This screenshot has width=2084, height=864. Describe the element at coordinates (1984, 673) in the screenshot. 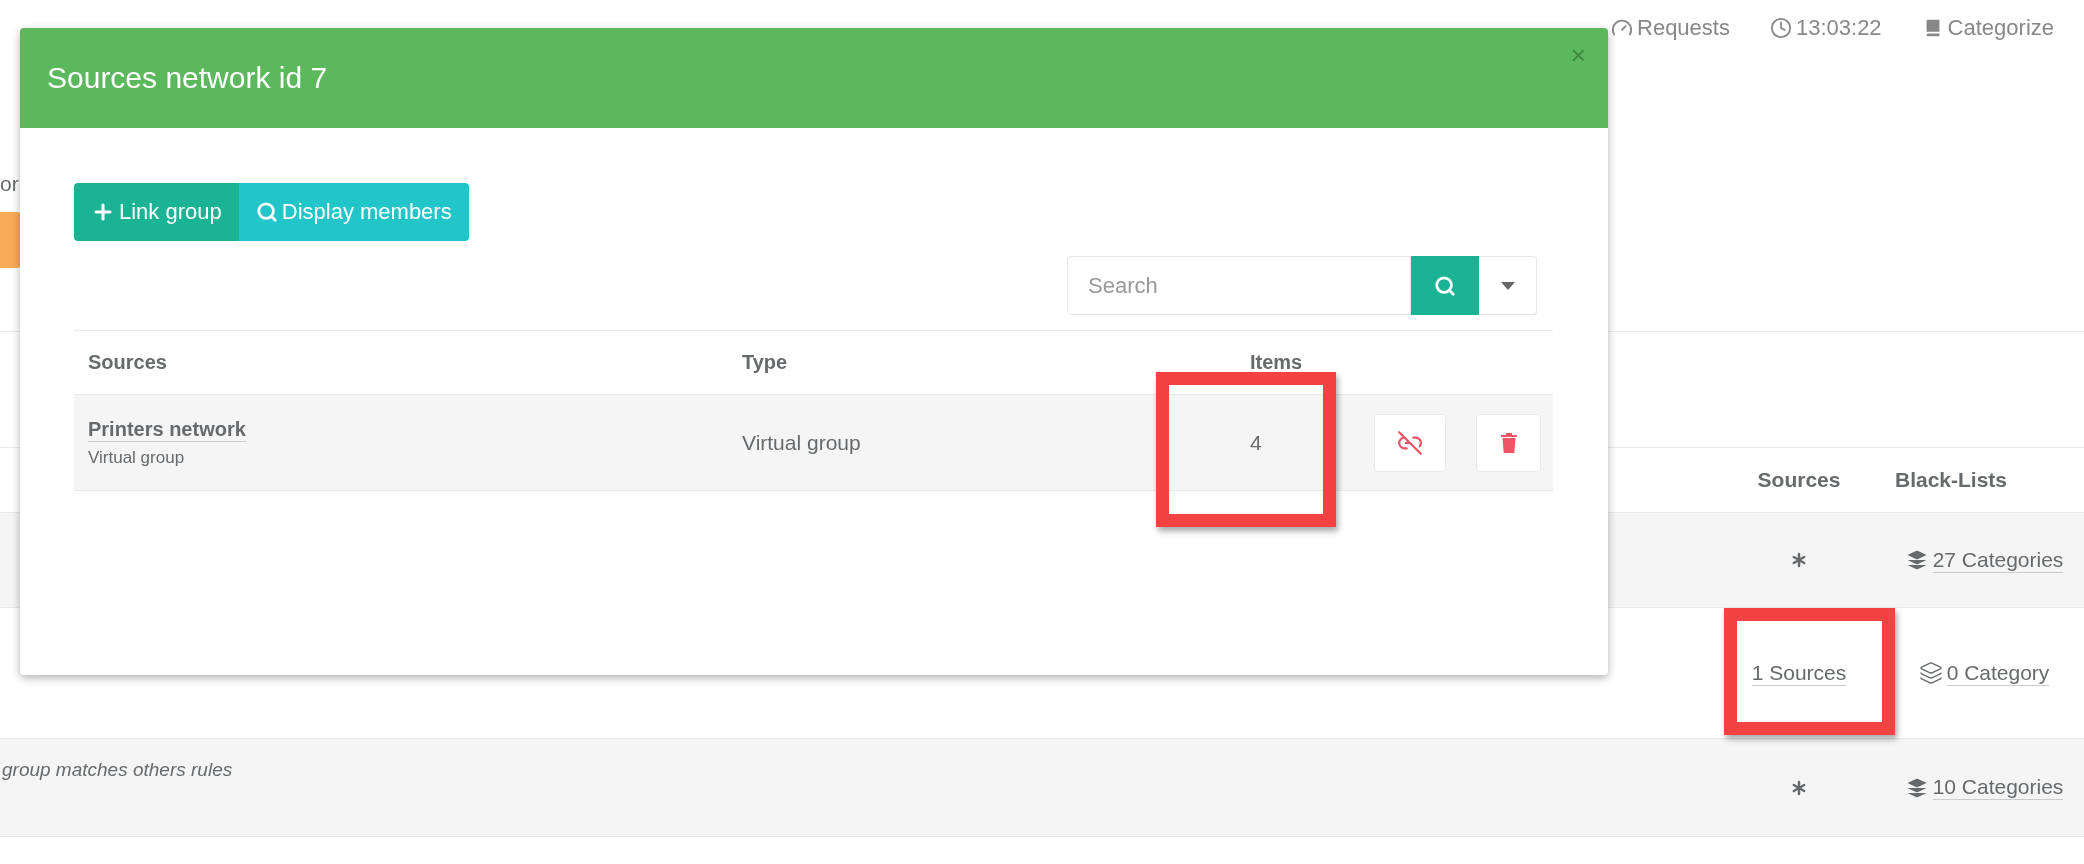

I see `categories-link: 0 Category` at that location.